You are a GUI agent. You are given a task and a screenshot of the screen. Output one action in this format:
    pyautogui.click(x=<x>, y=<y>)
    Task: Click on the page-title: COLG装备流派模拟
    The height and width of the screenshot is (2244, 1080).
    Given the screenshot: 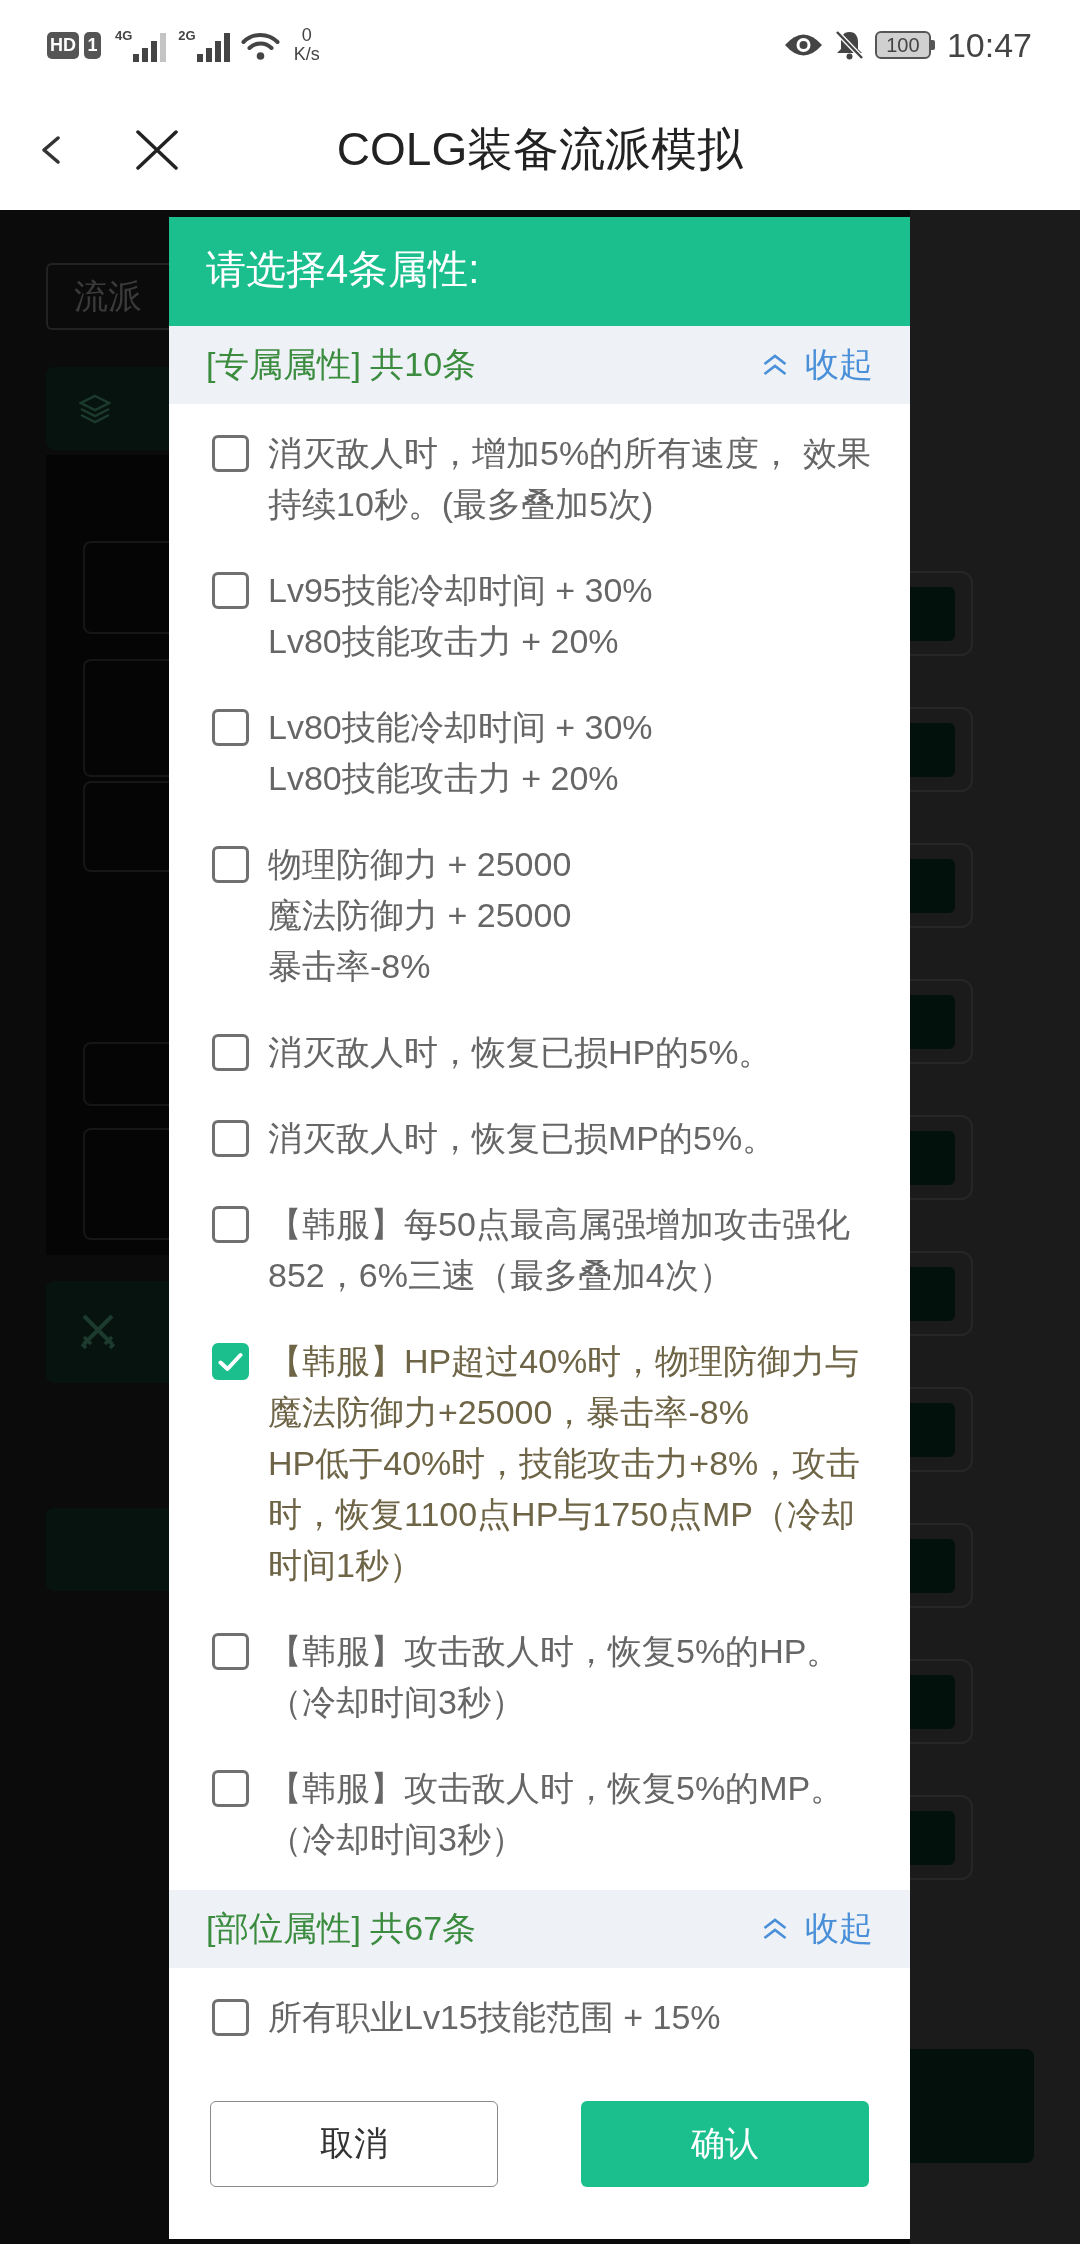 What is the action you would take?
    pyautogui.click(x=540, y=149)
    